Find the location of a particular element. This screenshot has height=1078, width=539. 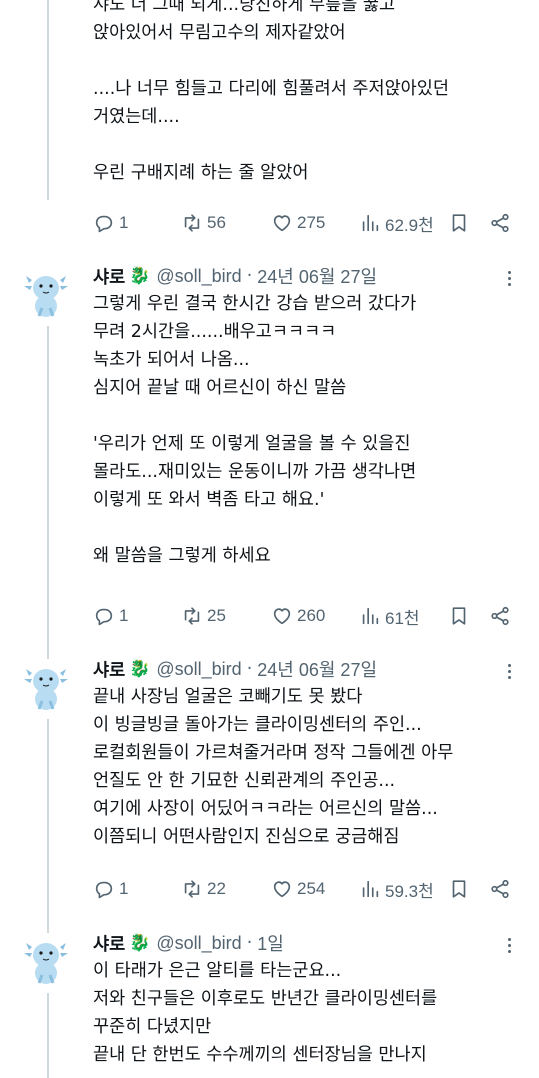

views-button: 62.9천 is located at coordinates (396, 223).